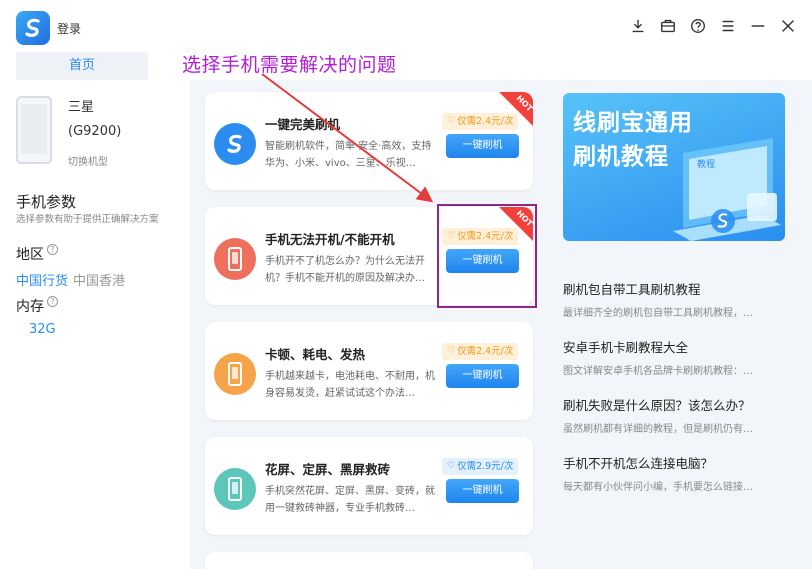 This screenshot has width=812, height=569. What do you see at coordinates (46, 202) in the screenshot?
I see `params-title: 手机参数` at bounding box center [46, 202].